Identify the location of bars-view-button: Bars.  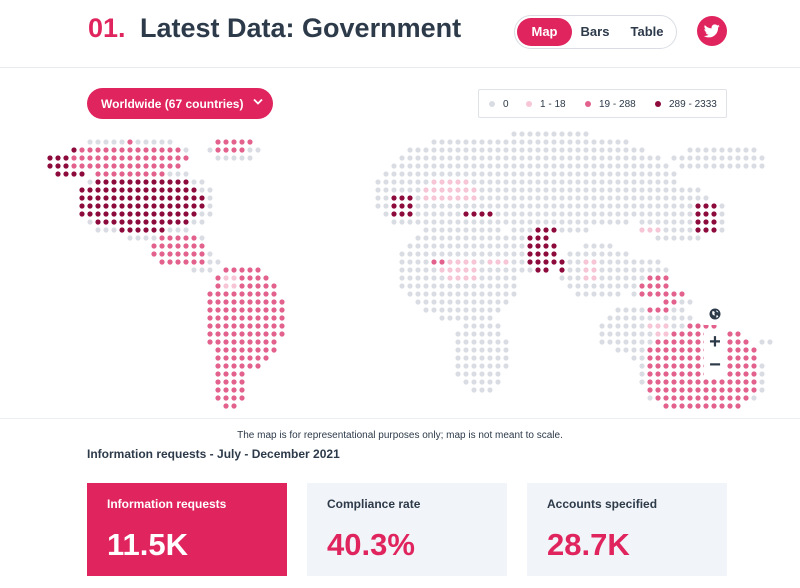
(595, 32).